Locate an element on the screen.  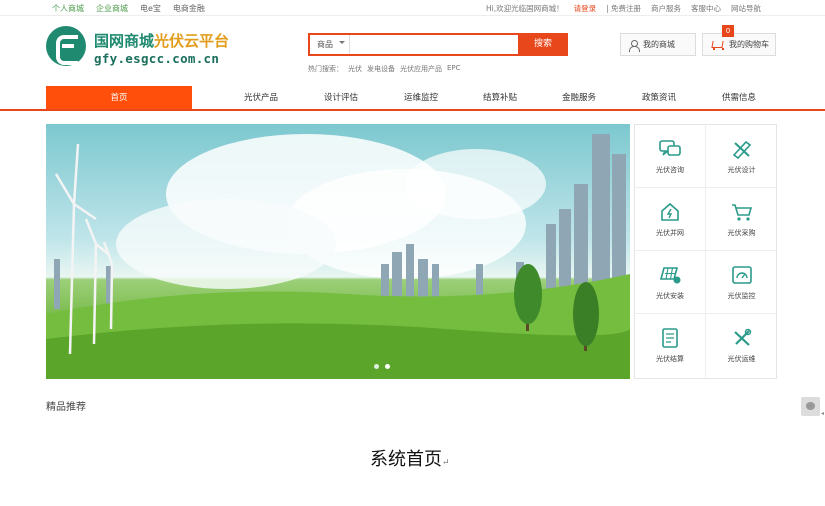
nav-settlement-subsidy: 结算补贴 is located at coordinates (500, 97).